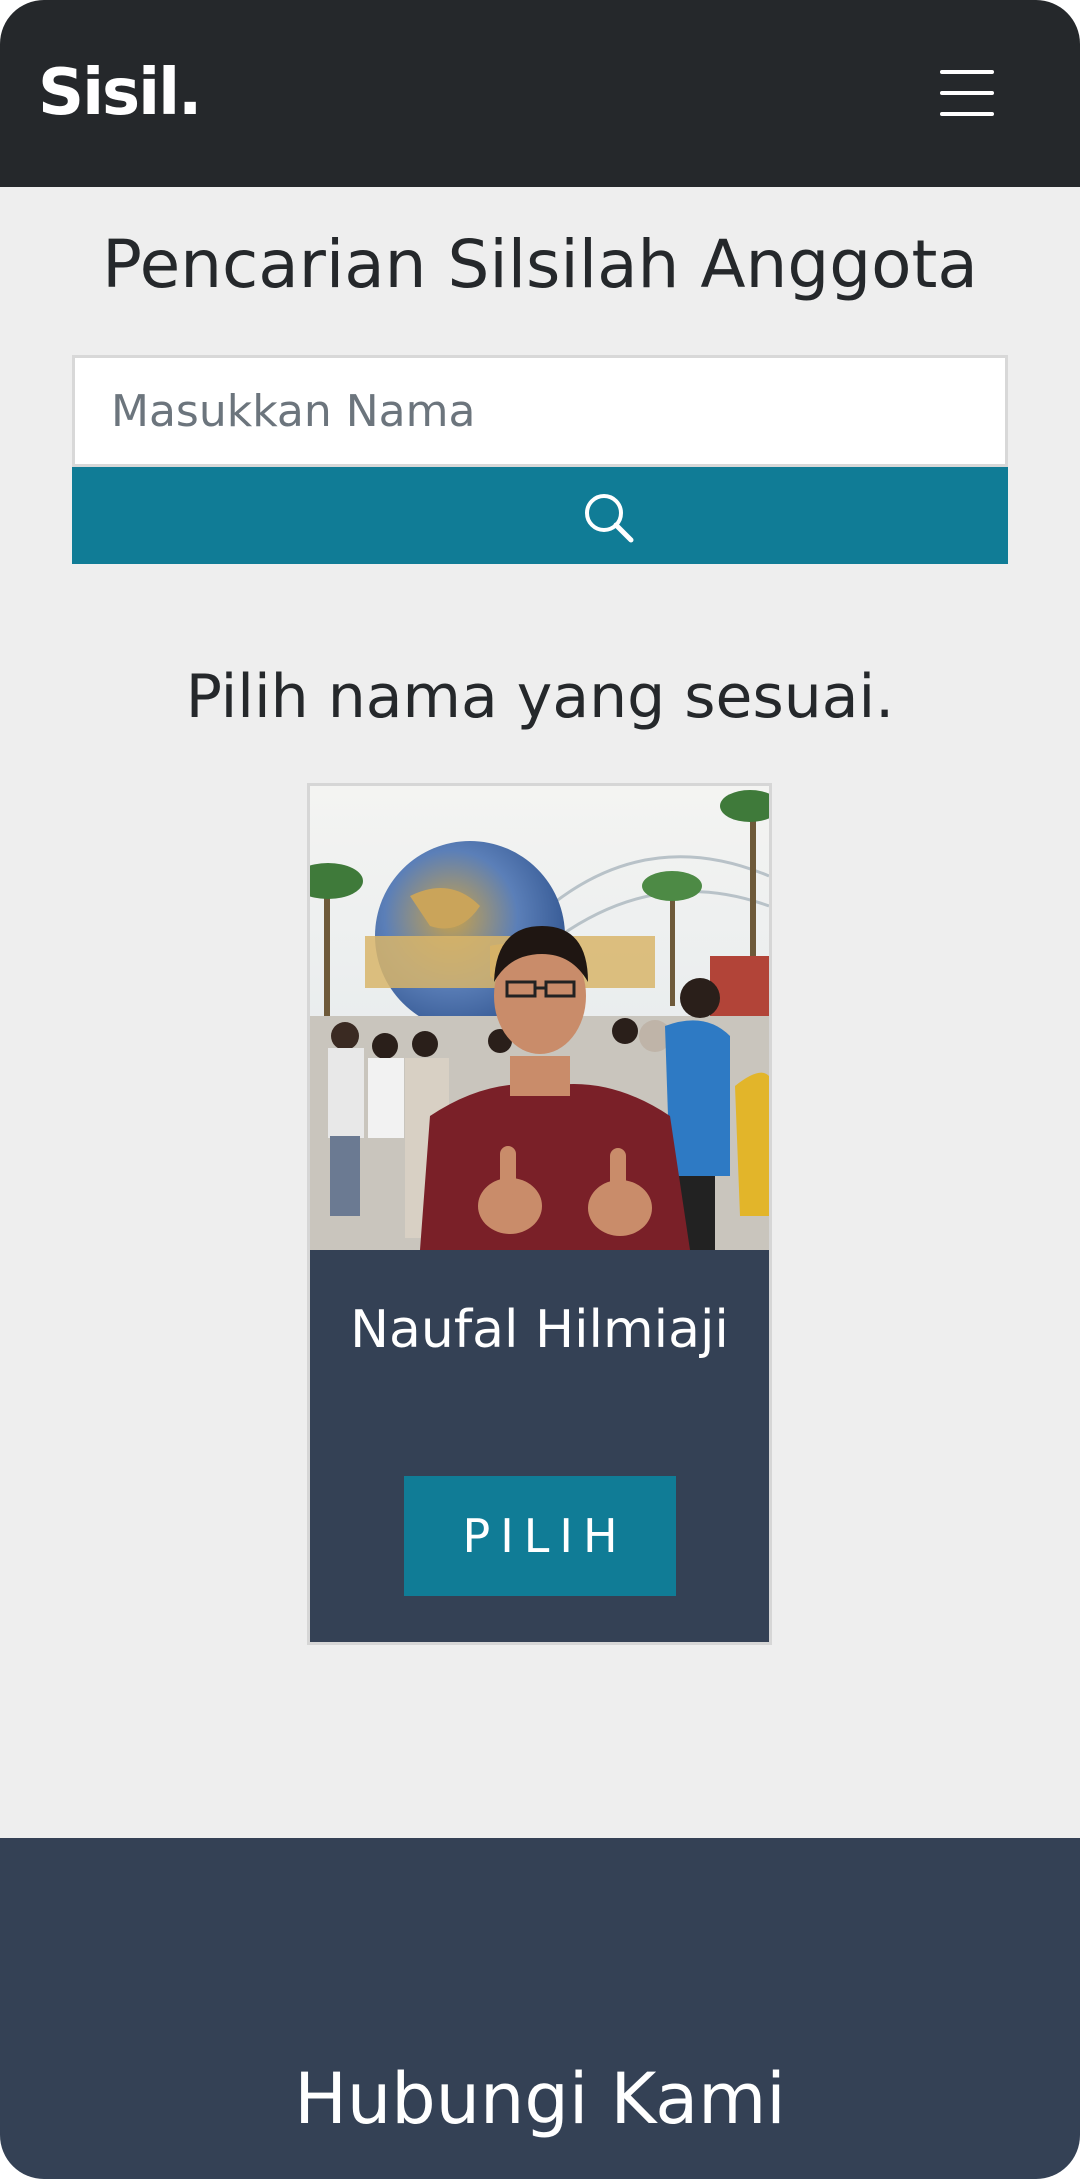  Describe the element at coordinates (120, 93) in the screenshot. I see `brand-logo: Sisil.` at that location.